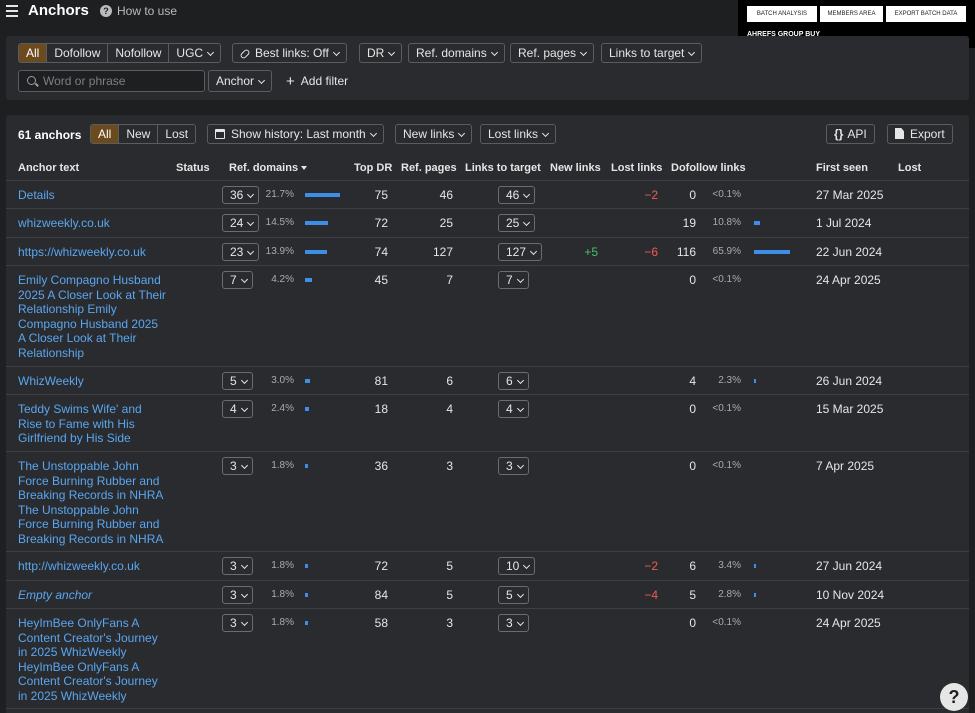  I want to click on hamburger-icon, so click(12, 11).